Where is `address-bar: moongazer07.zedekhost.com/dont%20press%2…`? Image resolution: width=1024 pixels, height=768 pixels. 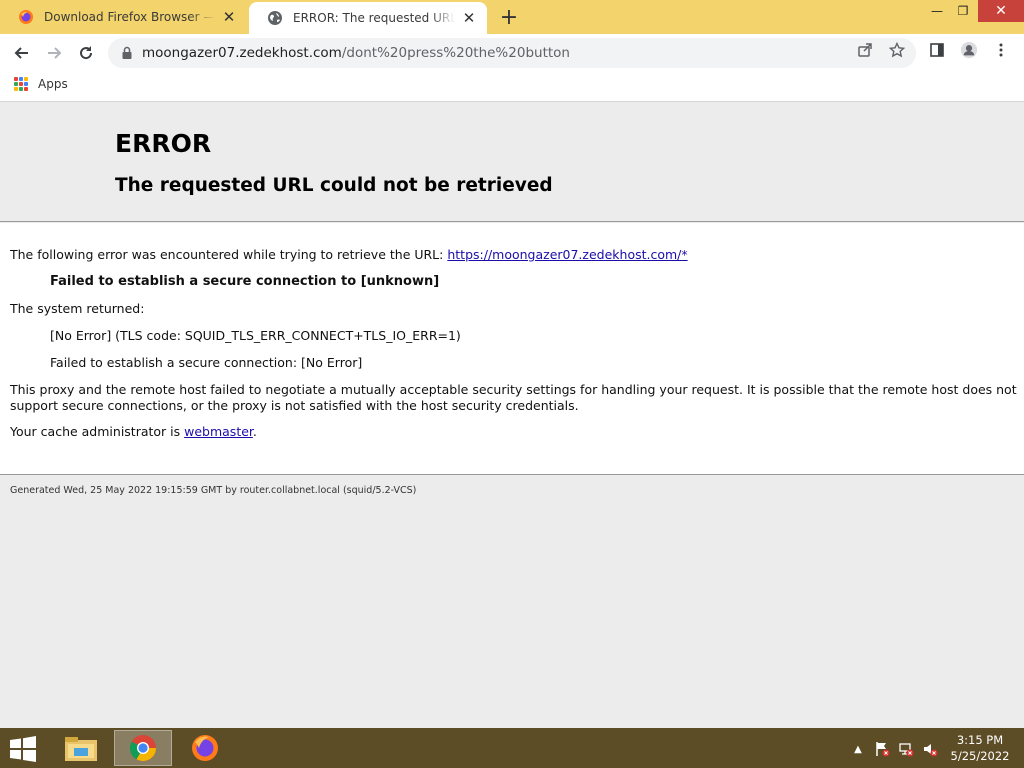 address-bar: moongazer07.zedekhost.com/dont%20press%2… is located at coordinates (512, 53).